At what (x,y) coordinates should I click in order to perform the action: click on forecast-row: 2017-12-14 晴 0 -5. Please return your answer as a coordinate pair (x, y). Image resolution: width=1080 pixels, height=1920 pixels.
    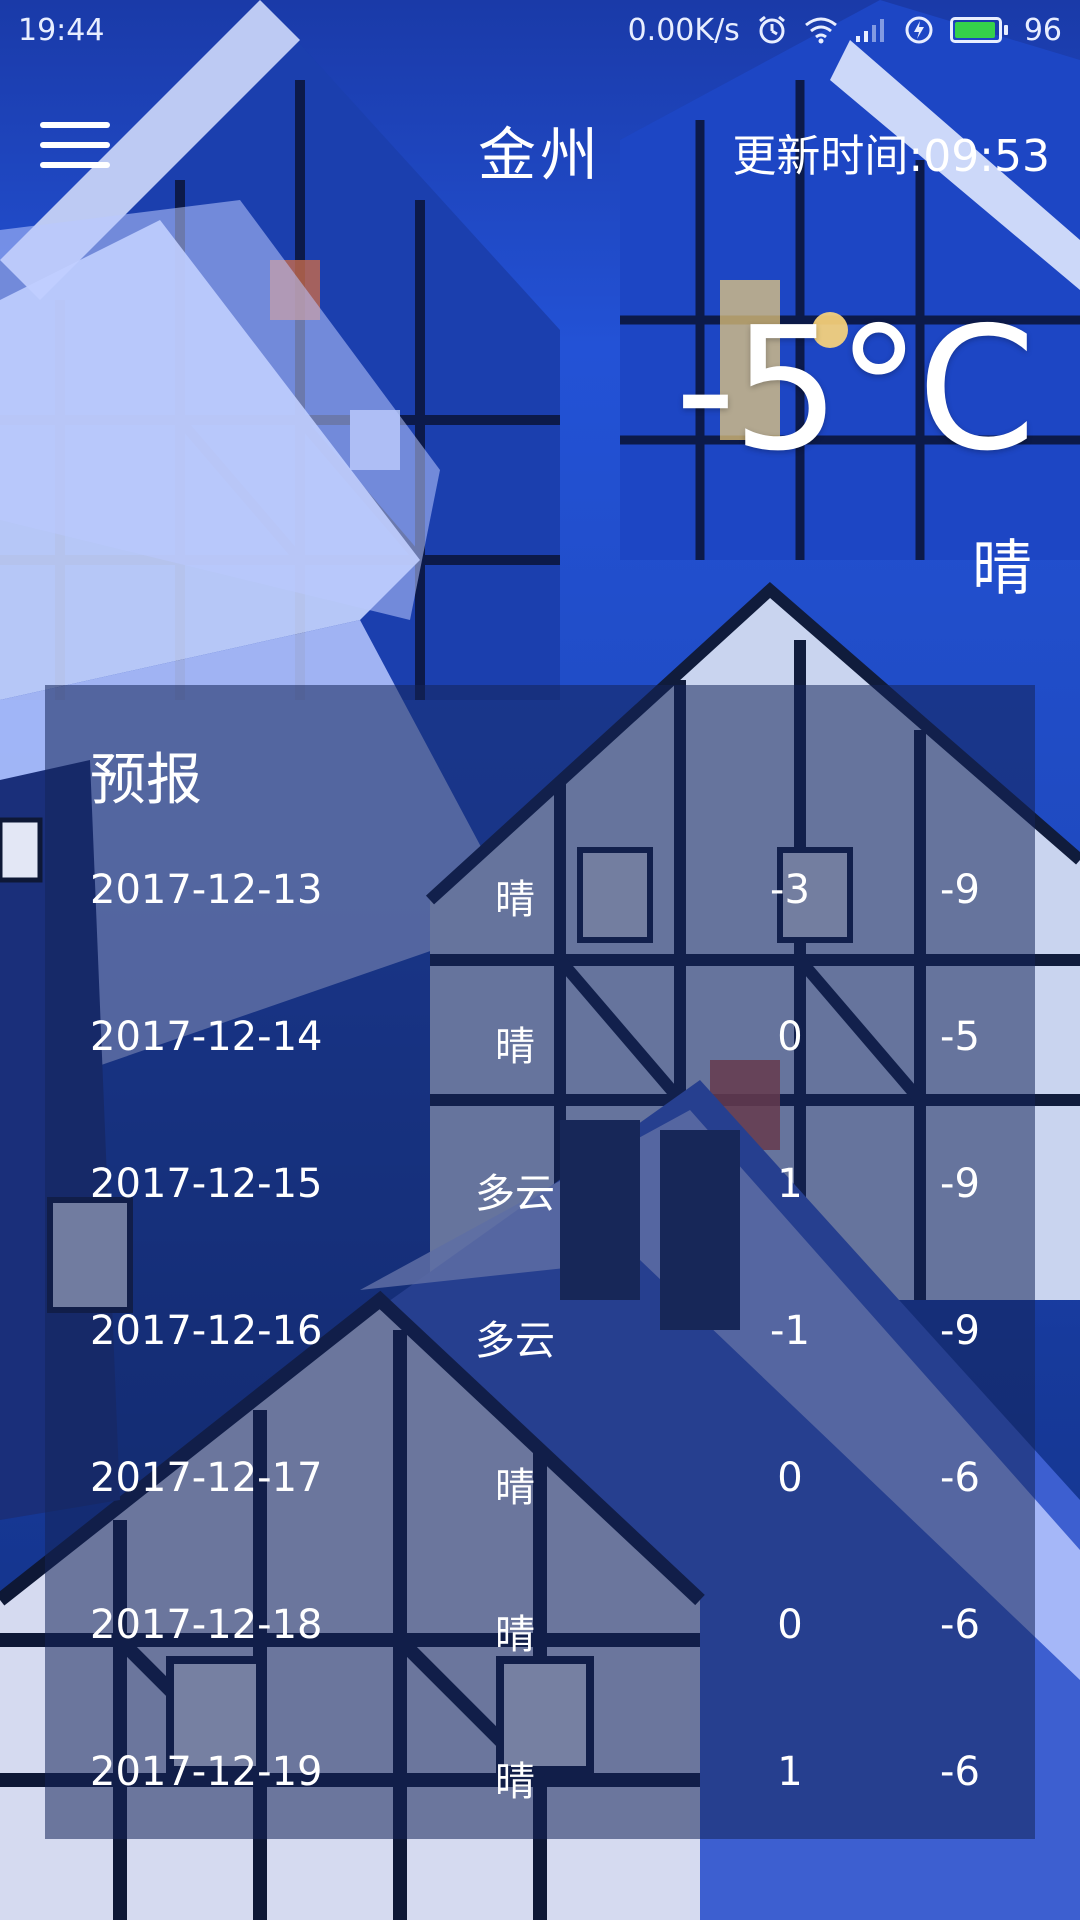
    Looking at the image, I should click on (540, 1039).